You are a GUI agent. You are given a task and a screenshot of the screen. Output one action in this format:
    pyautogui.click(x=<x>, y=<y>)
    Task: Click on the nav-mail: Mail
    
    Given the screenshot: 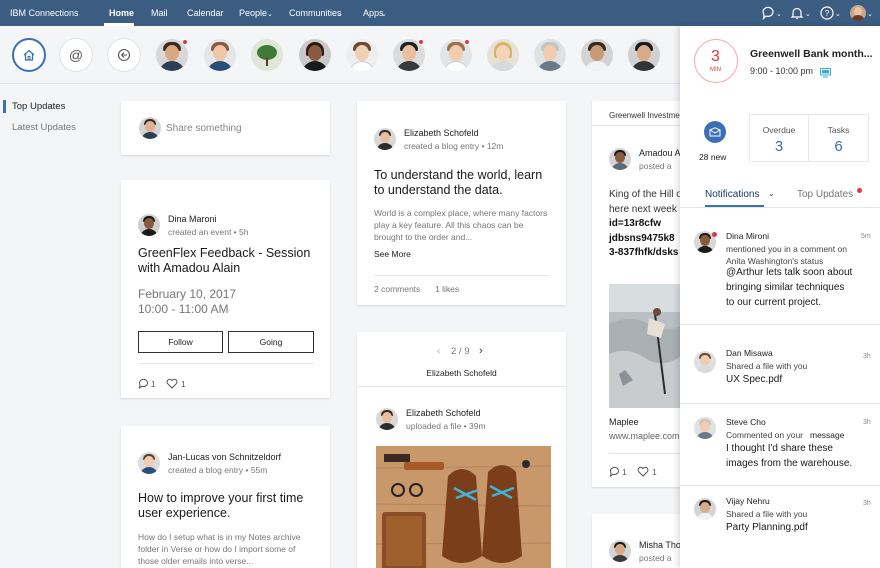 What is the action you would take?
    pyautogui.click(x=159, y=13)
    